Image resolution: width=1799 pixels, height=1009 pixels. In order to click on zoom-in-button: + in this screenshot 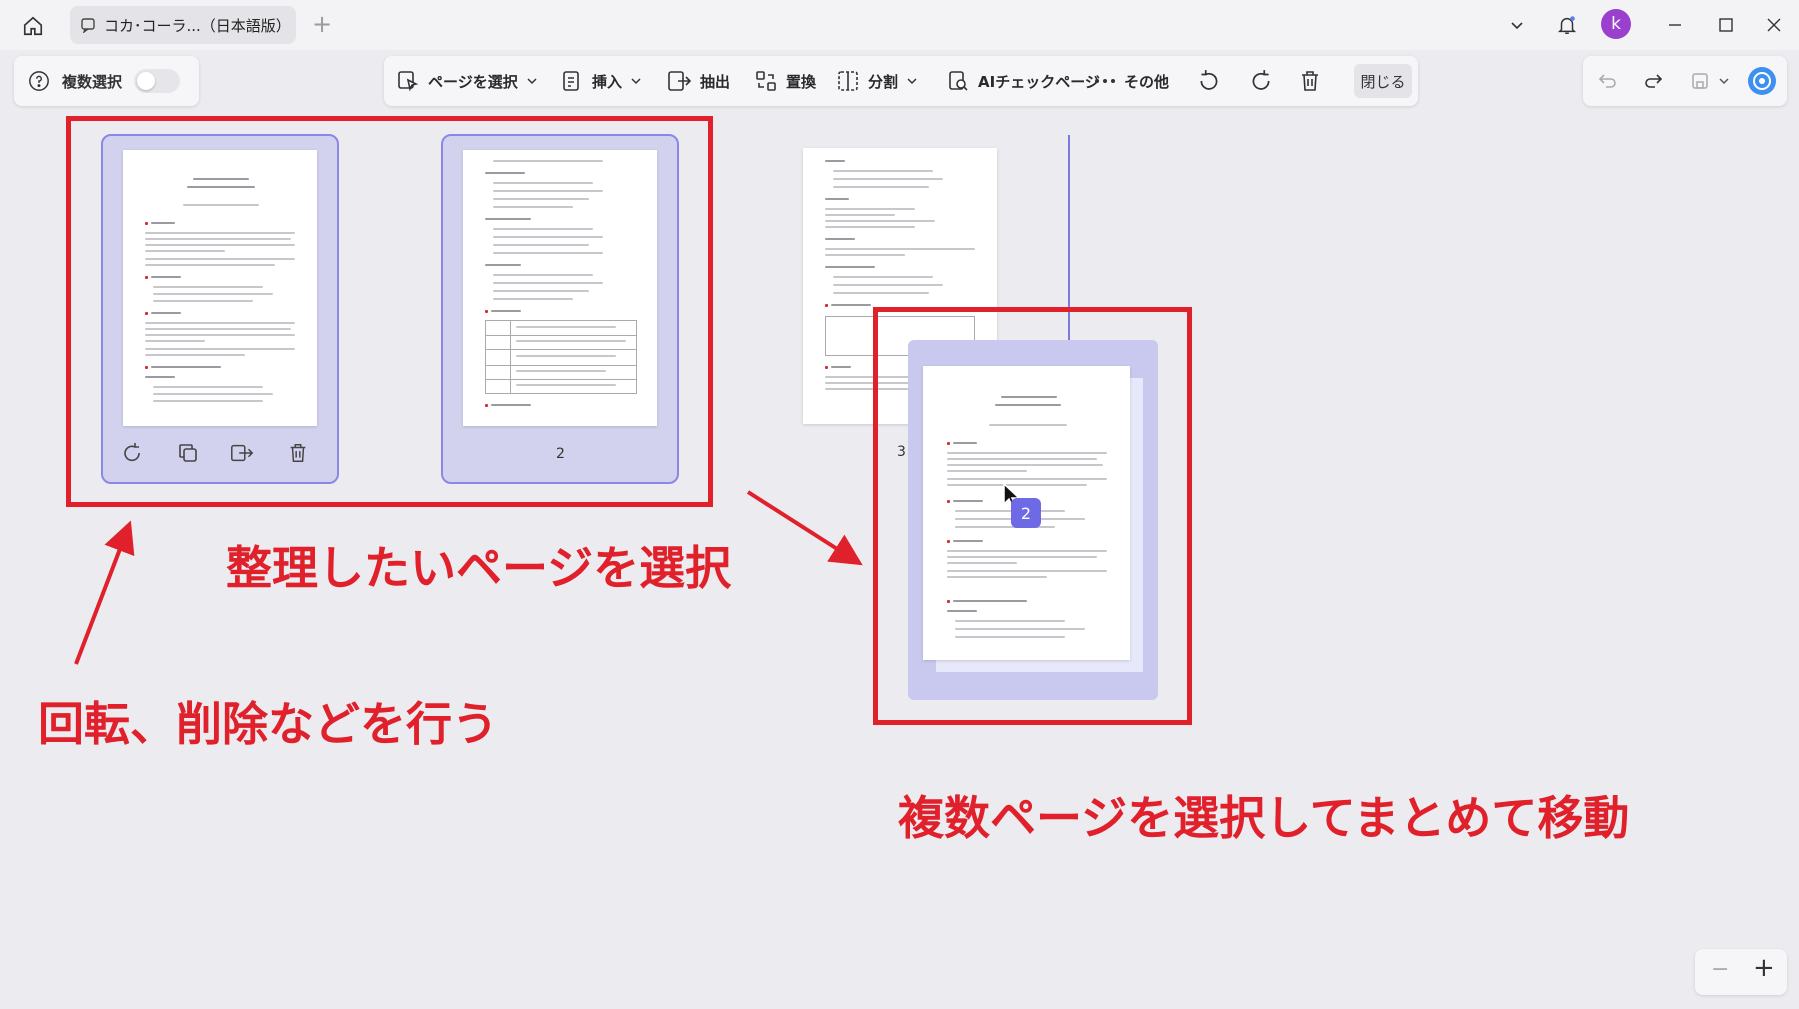, I will do `click(1764, 968)`.